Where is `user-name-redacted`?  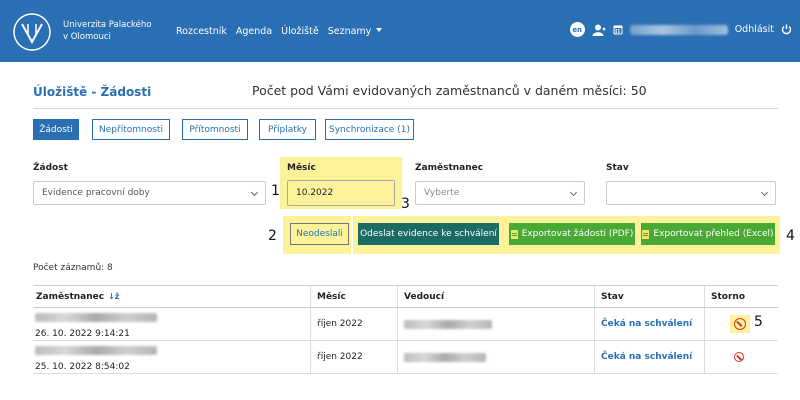
user-name-redacted is located at coordinates (678, 29).